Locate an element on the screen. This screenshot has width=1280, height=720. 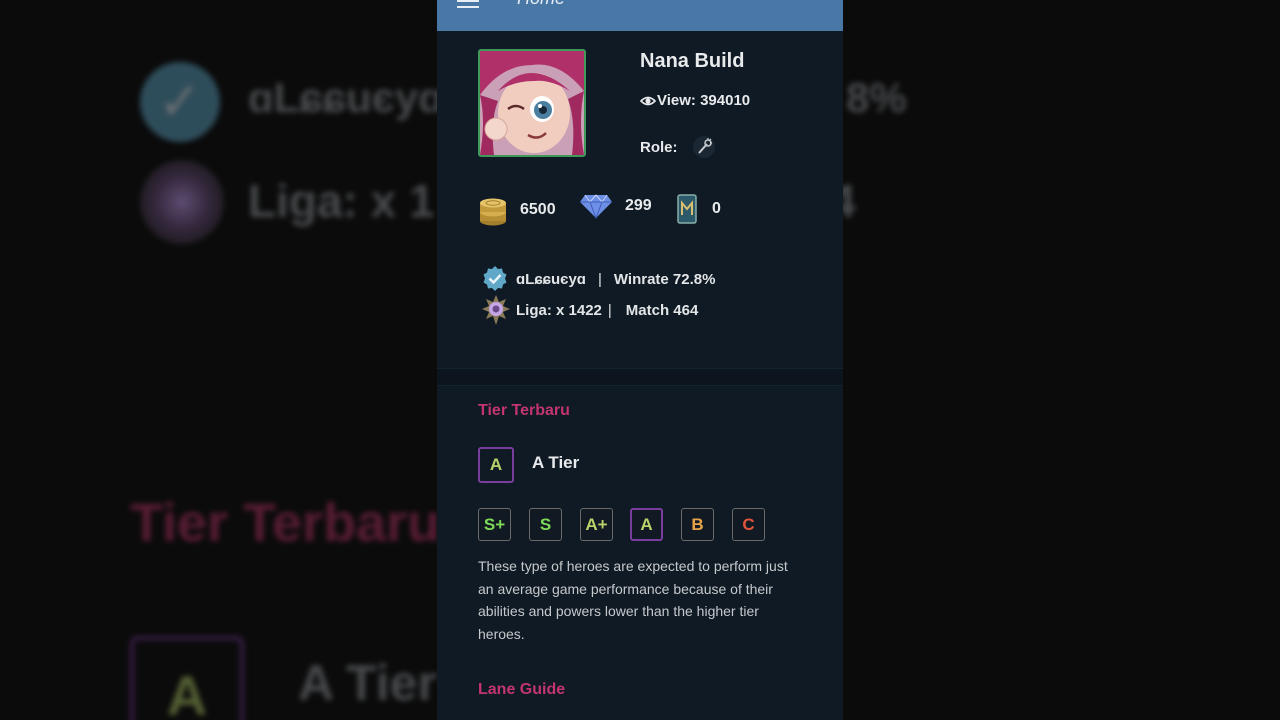
gold-balance: 6500 is located at coordinates (517, 210).